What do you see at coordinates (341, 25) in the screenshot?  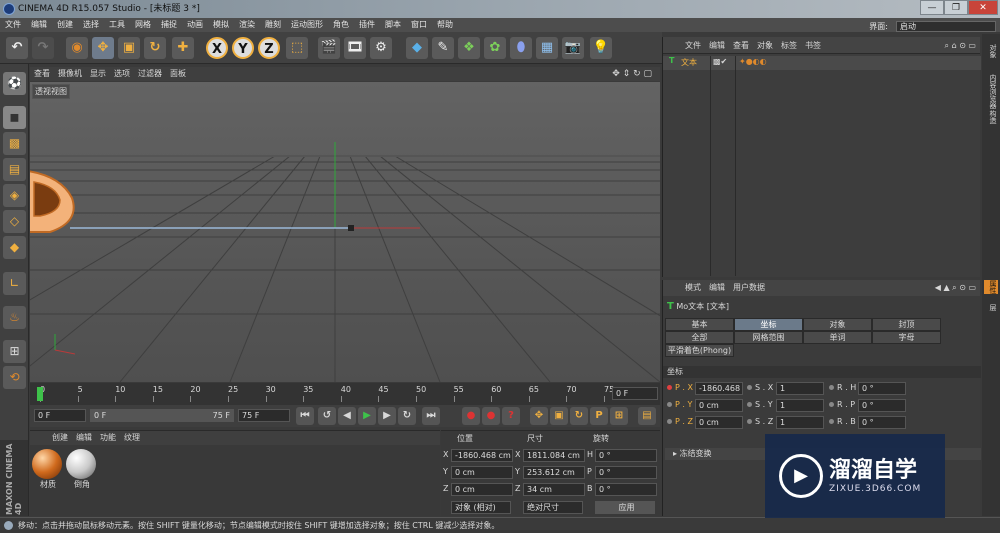 I see `menu-character: 角色` at bounding box center [341, 25].